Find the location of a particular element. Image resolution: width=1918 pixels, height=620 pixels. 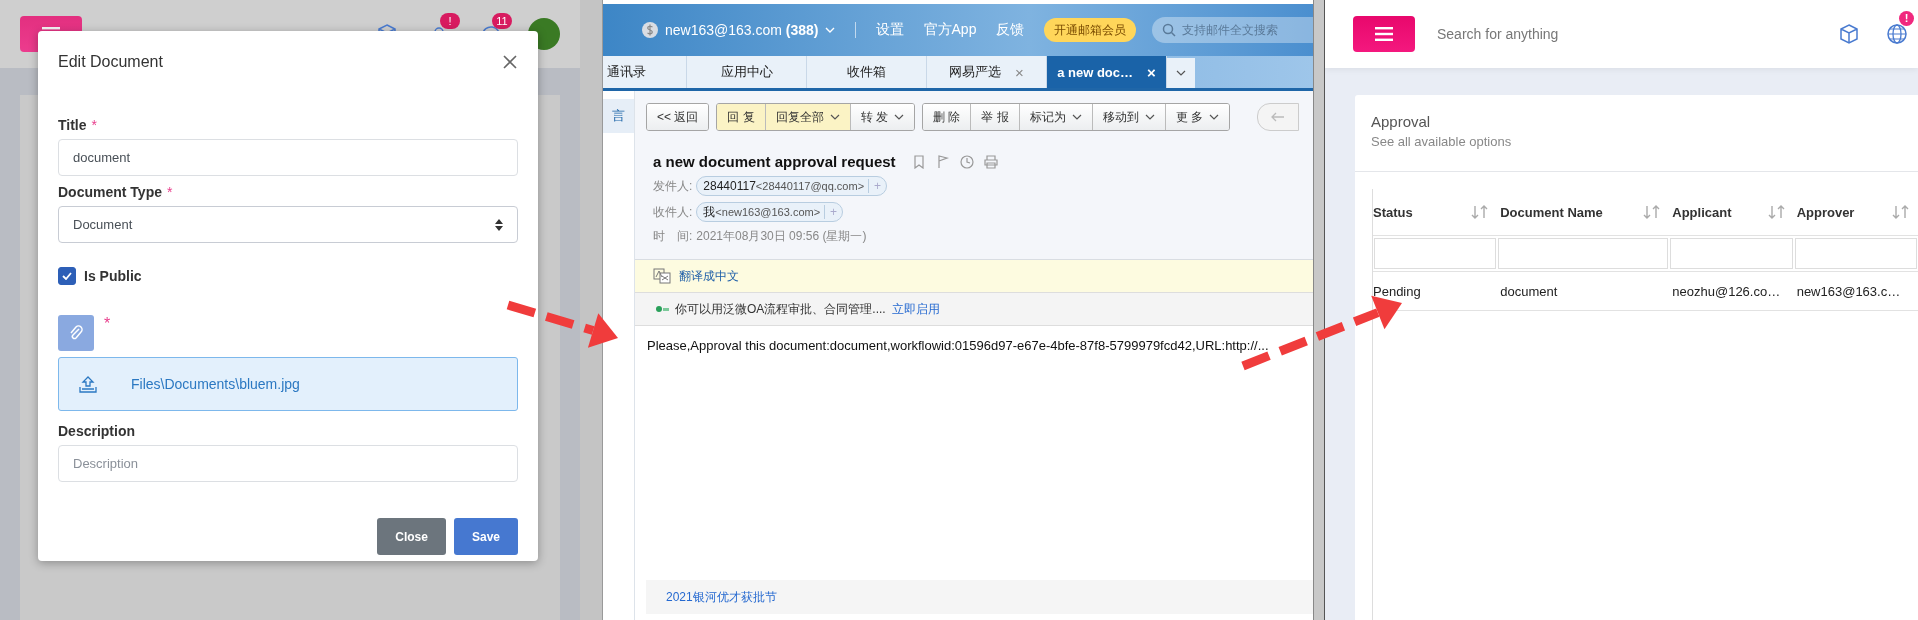

tab: 收件箱 is located at coordinates (867, 72).